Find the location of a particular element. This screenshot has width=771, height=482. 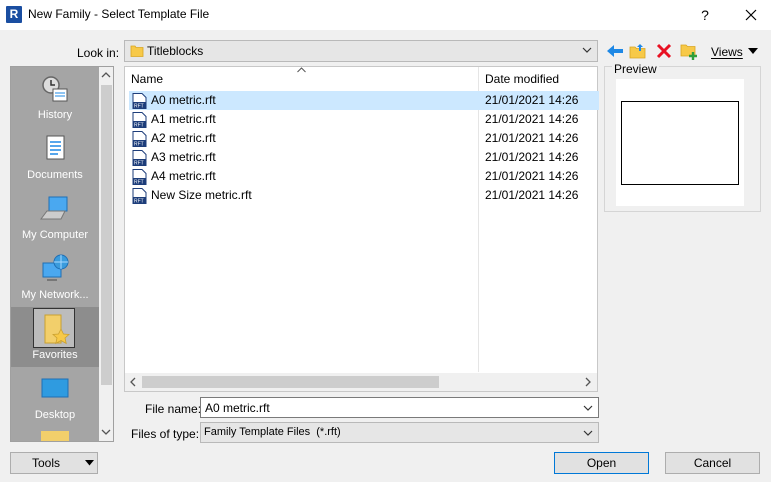

sort-ascending-icon is located at coordinates (301, 70).